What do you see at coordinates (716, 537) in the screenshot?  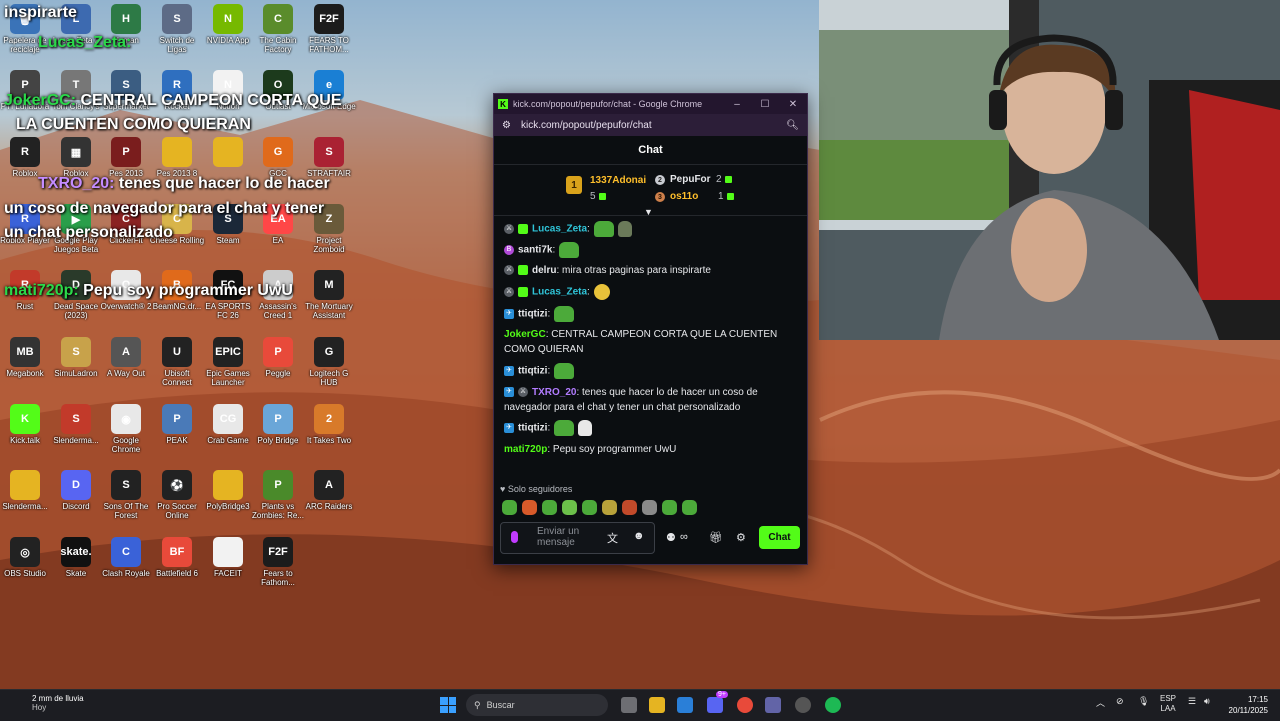 I see `gift-shop-icon: 🎁︎` at bounding box center [716, 537].